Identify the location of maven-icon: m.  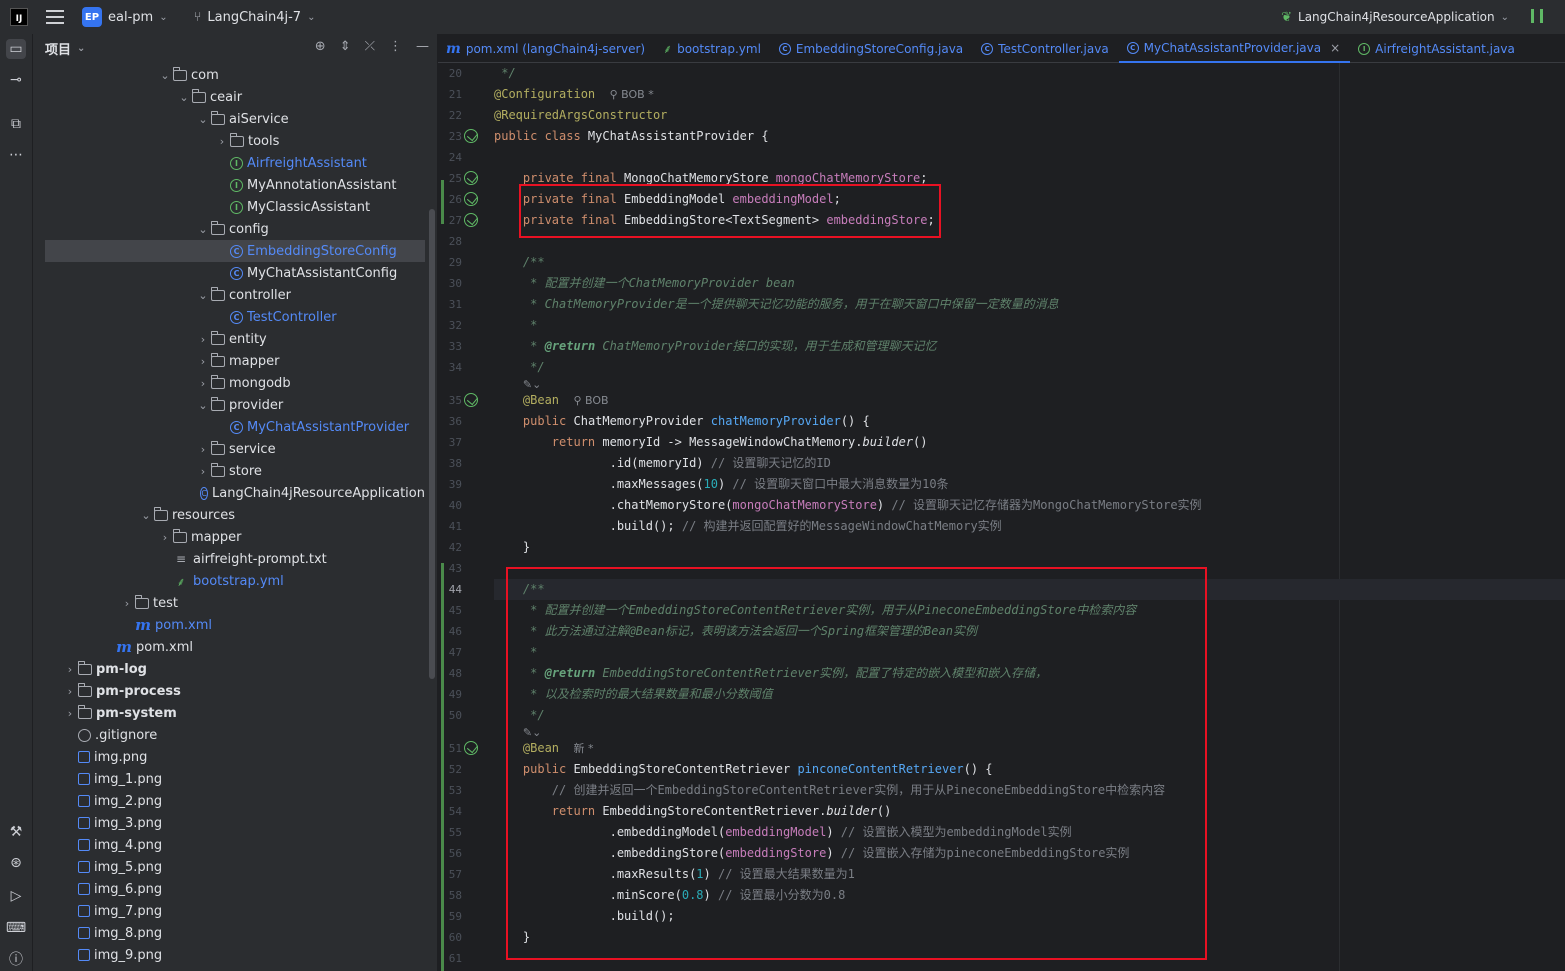
(124, 647).